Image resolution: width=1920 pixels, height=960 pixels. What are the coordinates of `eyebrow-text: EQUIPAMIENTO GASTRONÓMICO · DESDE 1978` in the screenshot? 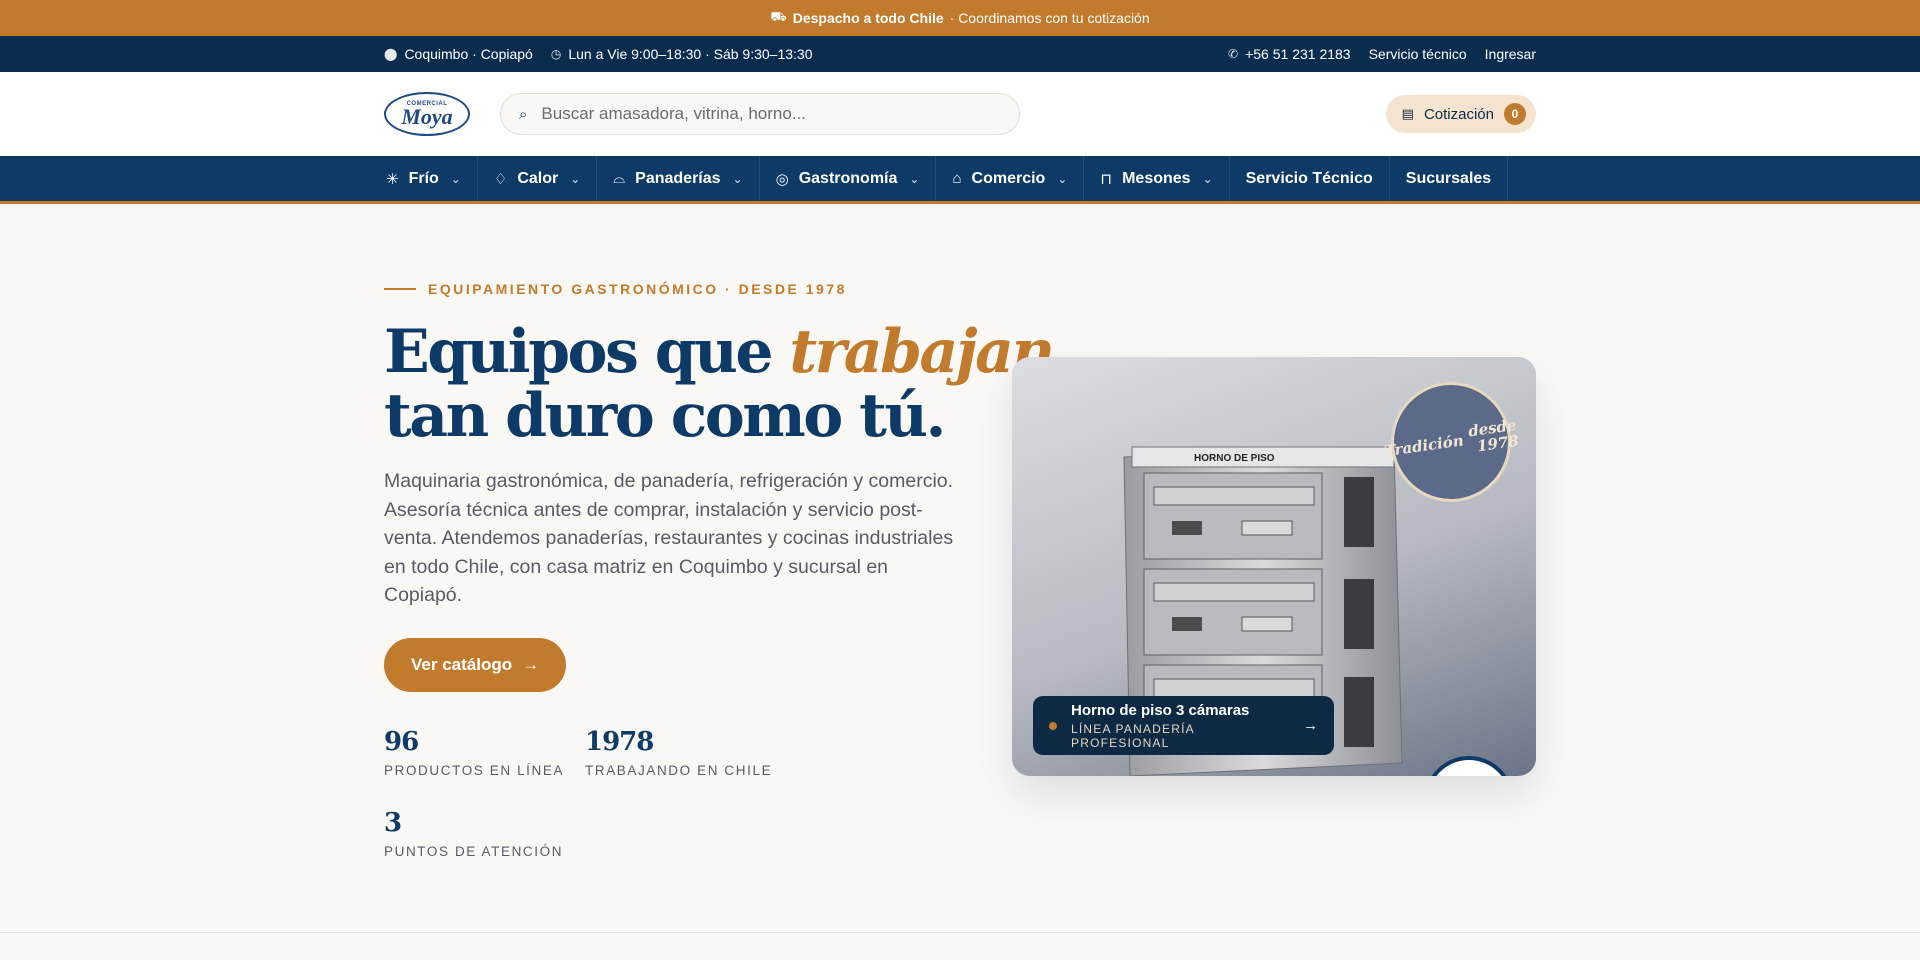 It's located at (637, 289).